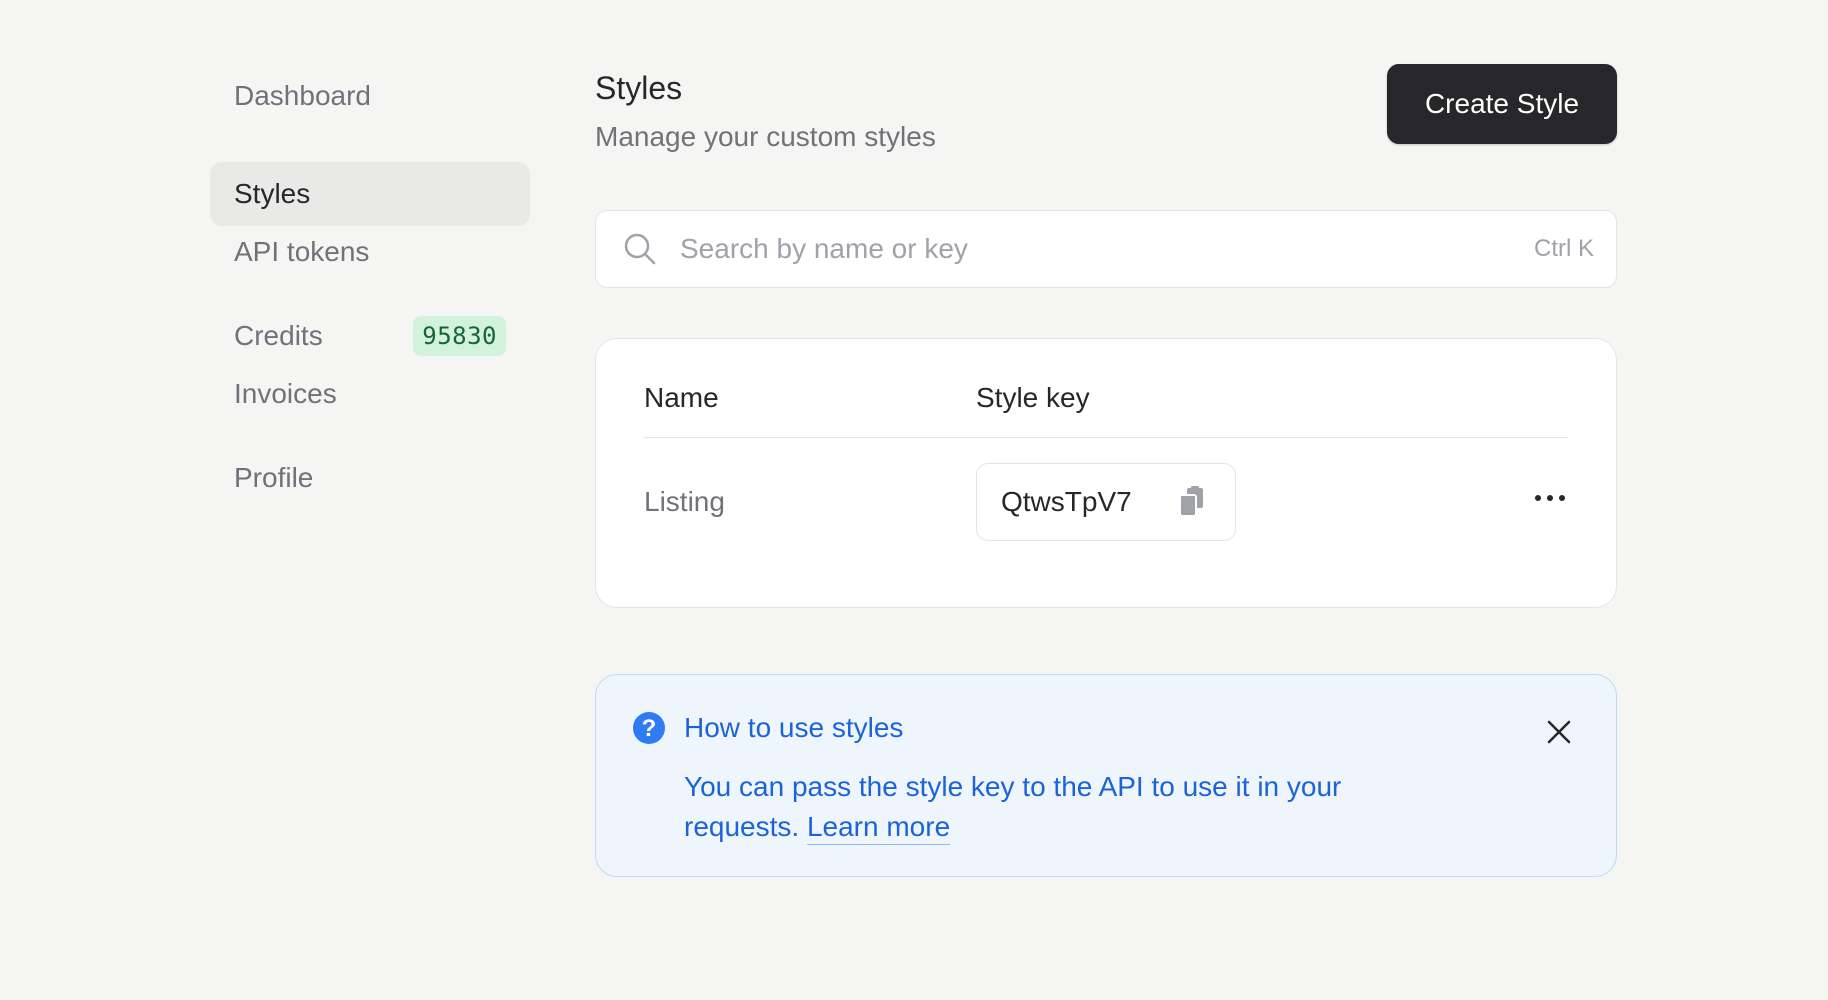 This screenshot has width=1828, height=1000. Describe the element at coordinates (1193, 502) in the screenshot. I see `copy-icon` at that location.